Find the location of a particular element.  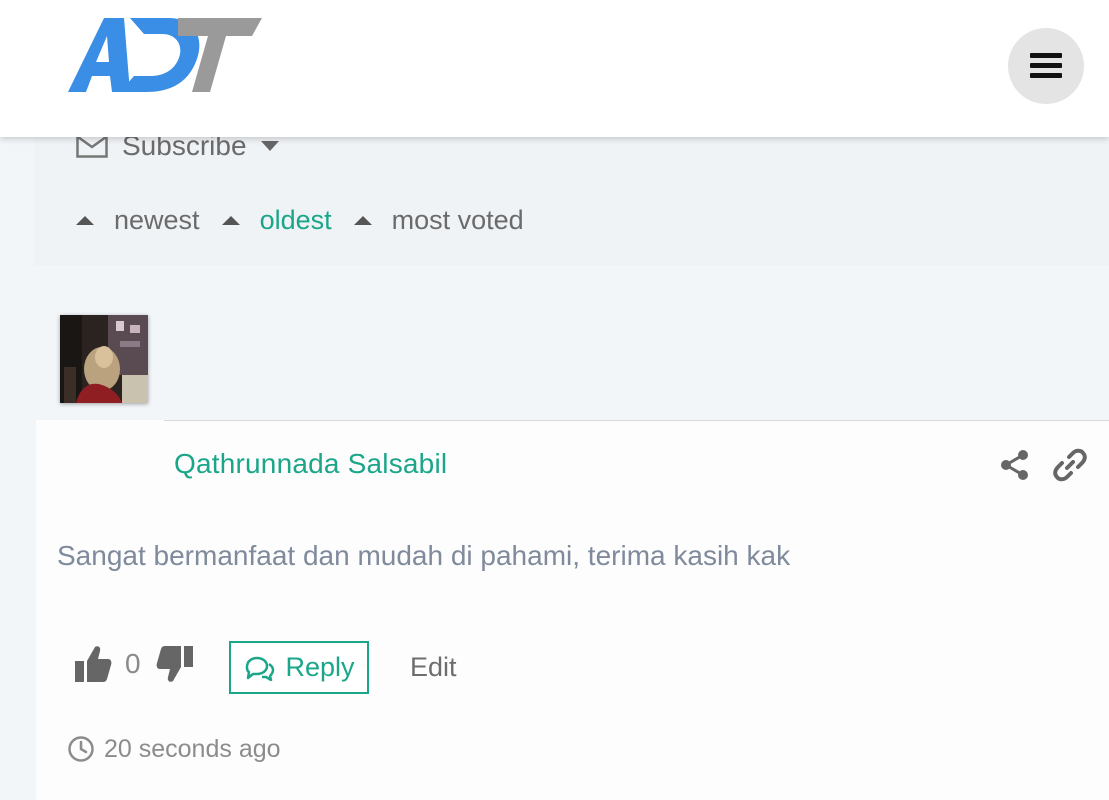

sort-most-voted: most voted is located at coordinates (438, 220).